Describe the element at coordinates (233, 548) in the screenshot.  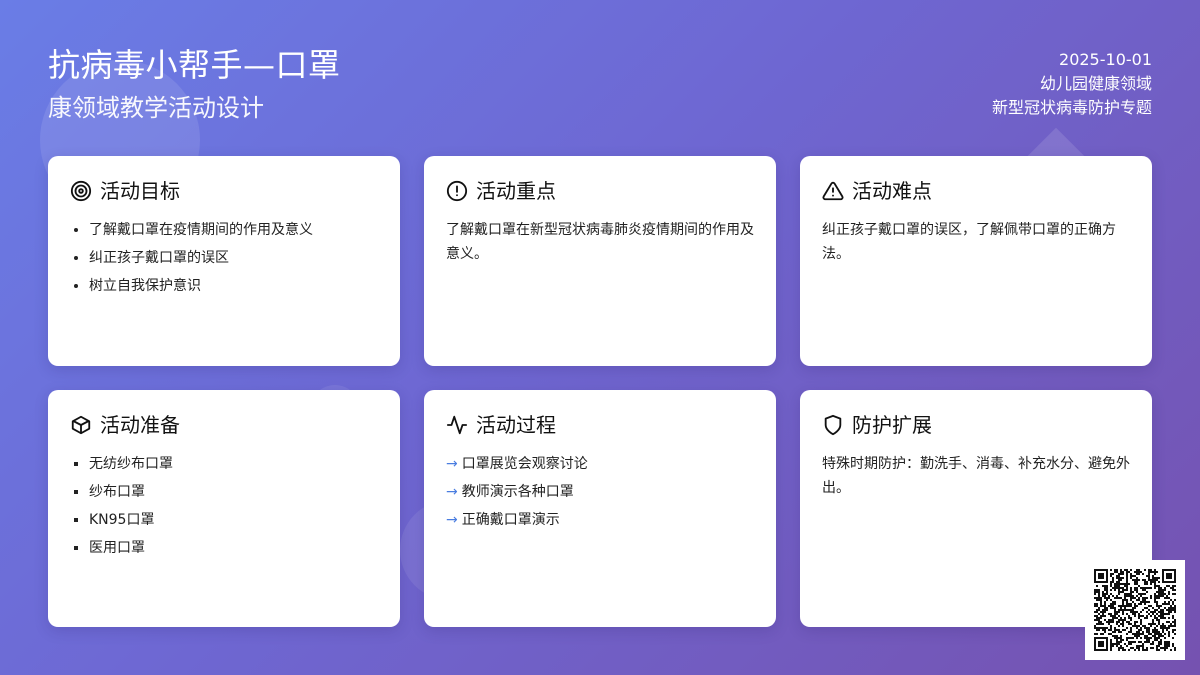
I see `list-item: 医用口罩` at that location.